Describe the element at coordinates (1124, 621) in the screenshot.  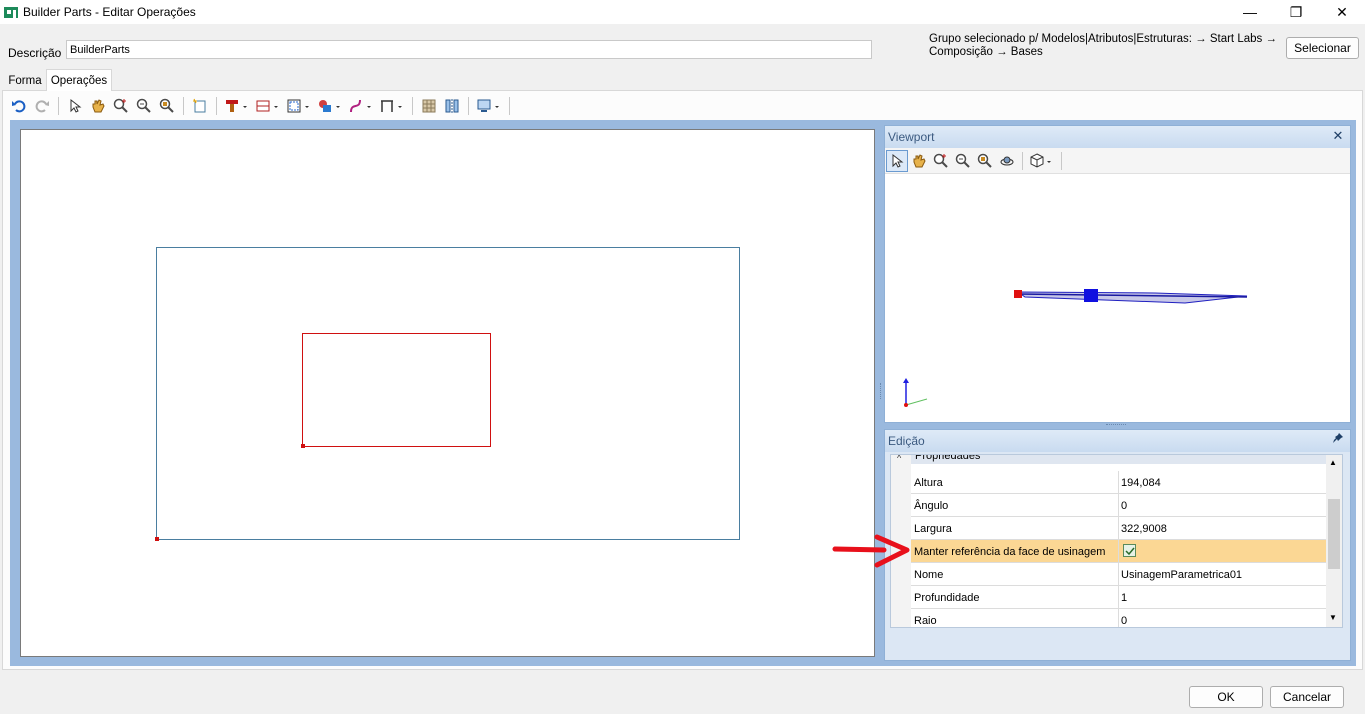
I see `property-value: 0` at that location.